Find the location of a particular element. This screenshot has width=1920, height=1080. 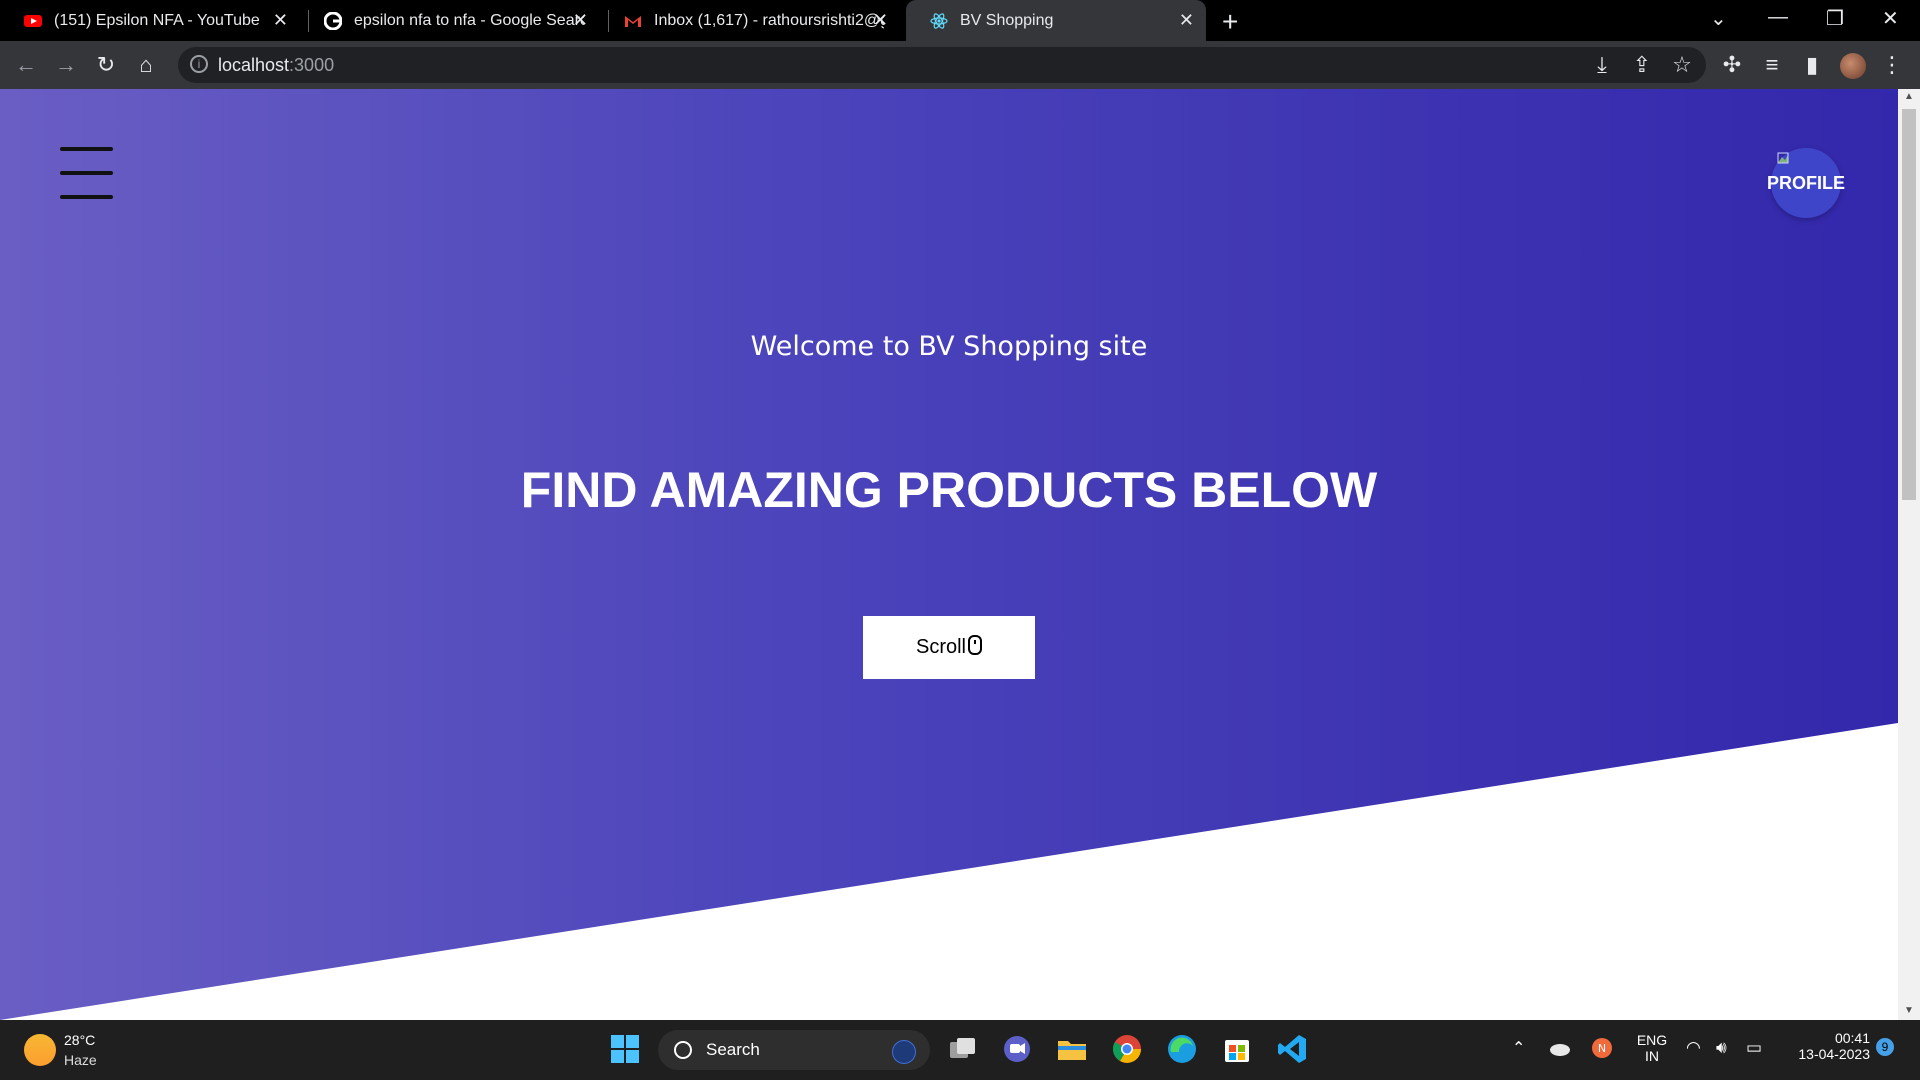

browser-toolbar: ← → ↻ ⌂ i localhost:3000 ⤓ ⇪ ☆ ✣ ≡ ▮ ⋮ is located at coordinates (960, 65).